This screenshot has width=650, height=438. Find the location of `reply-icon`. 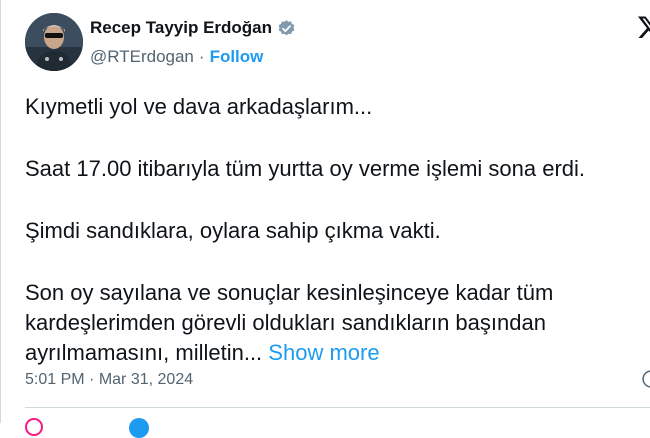

reply-icon is located at coordinates (139, 428).